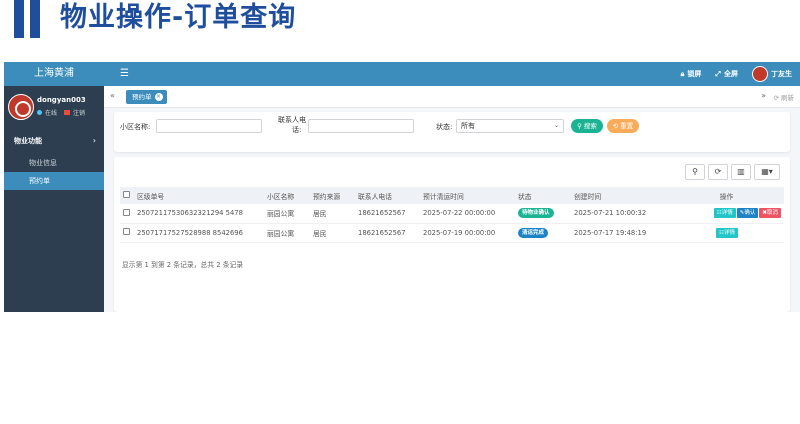 The image size is (800, 424). Describe the element at coordinates (459, 213) in the screenshot. I see `expected-time: 2025-07-22 00:00:00` at that location.